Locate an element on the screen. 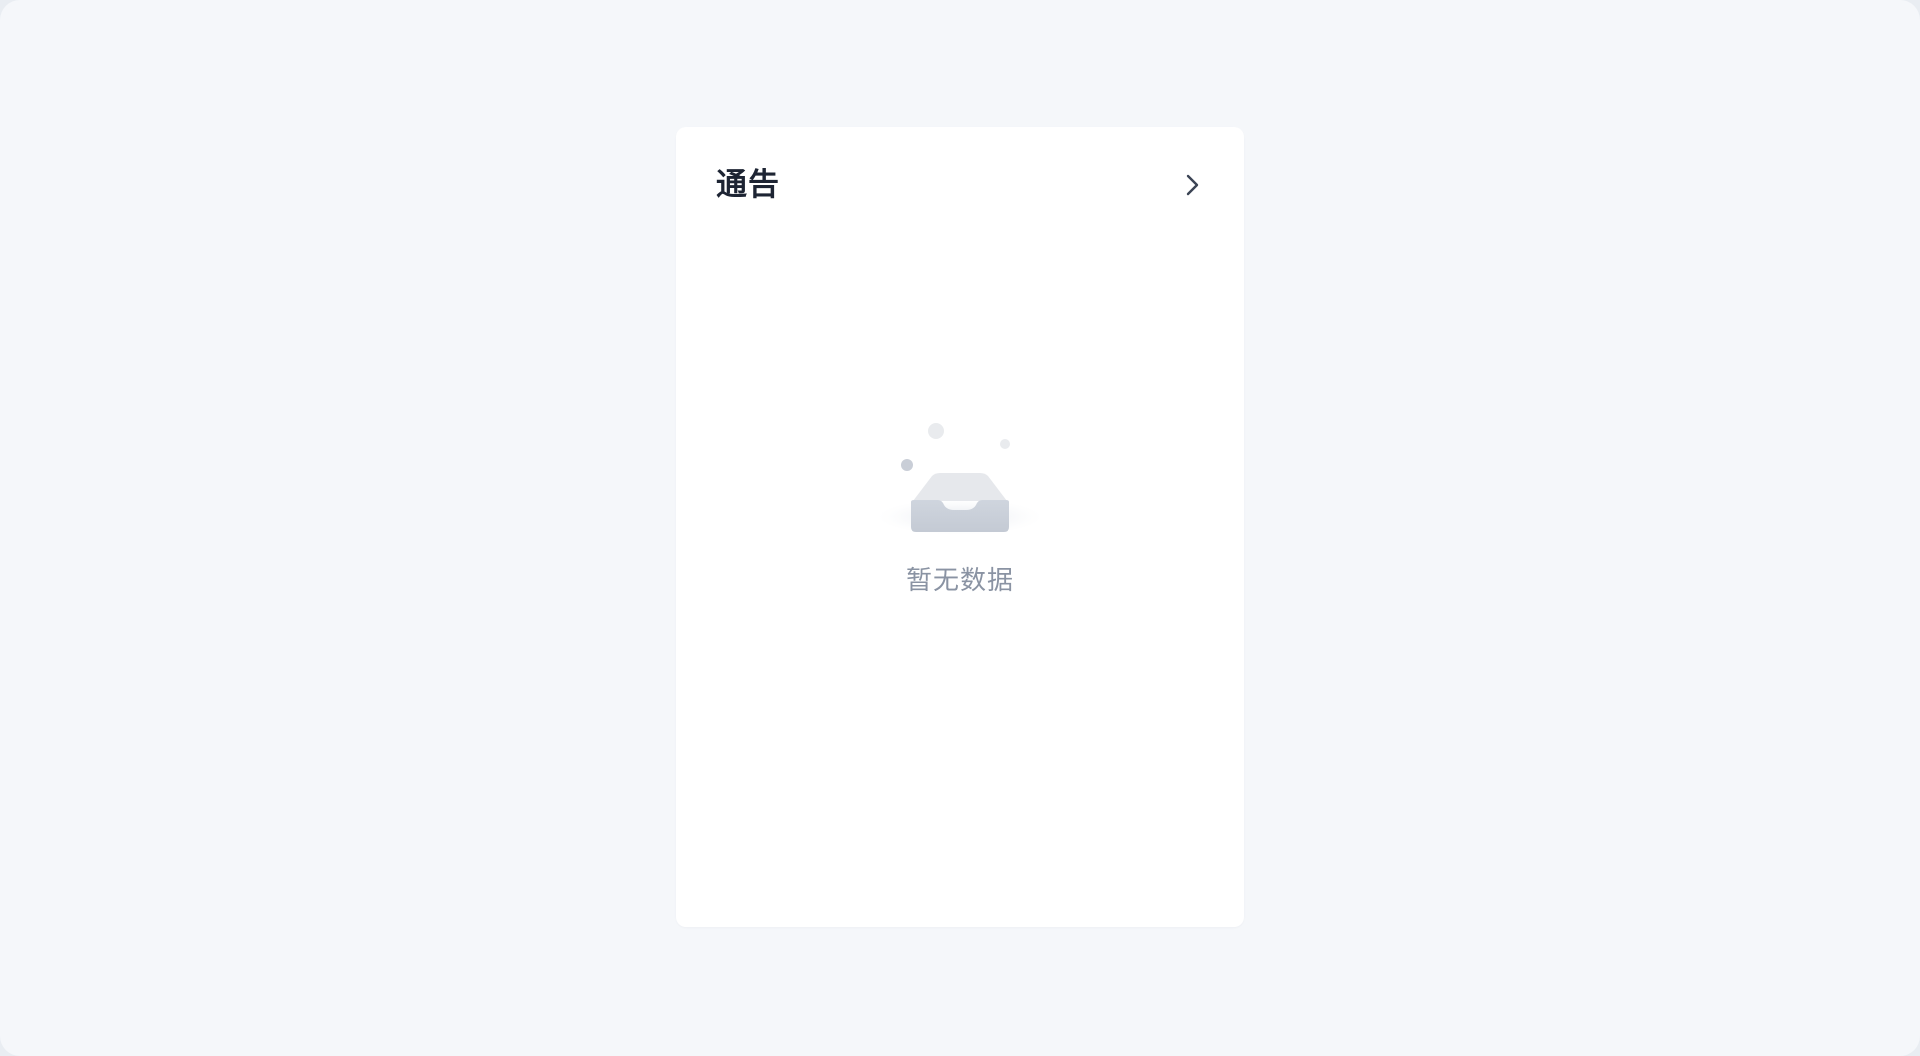 The image size is (1920, 1056). card-header: 通告 is located at coordinates (960, 185).